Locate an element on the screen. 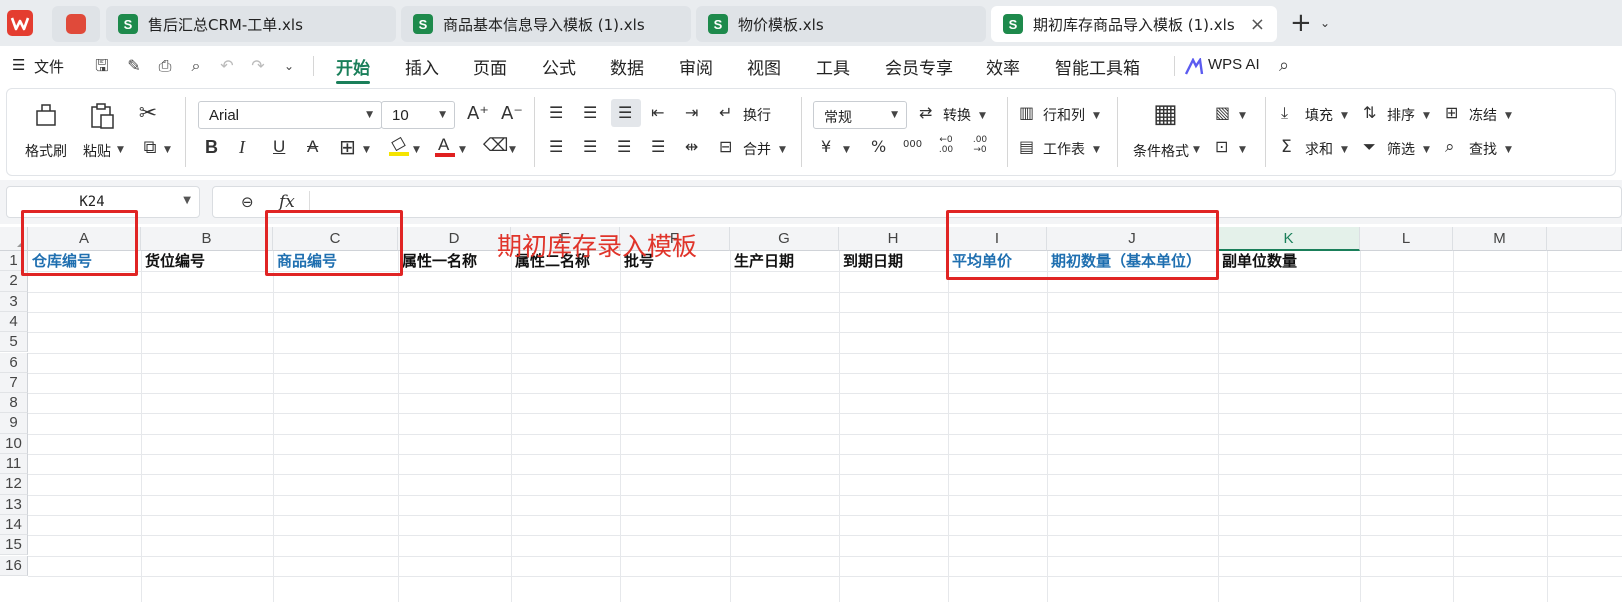 The image size is (1622, 602). worksheet-icon: ▤ is located at coordinates (1026, 146).